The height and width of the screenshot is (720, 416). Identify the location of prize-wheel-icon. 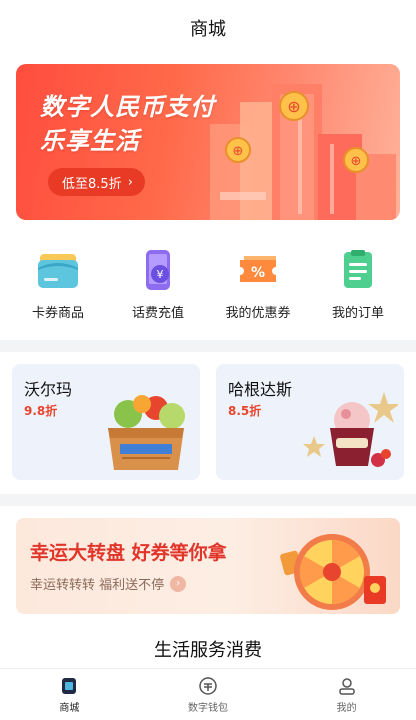
(333, 572).